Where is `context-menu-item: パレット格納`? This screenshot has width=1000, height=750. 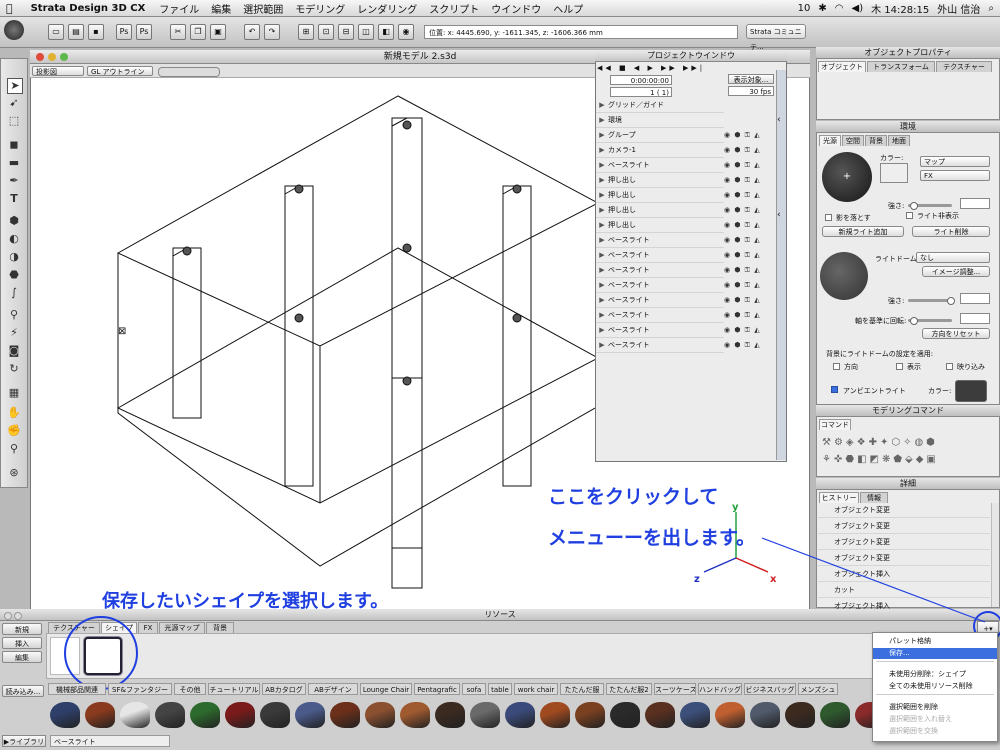
context-menu-item: パレット格納 is located at coordinates (935, 641).